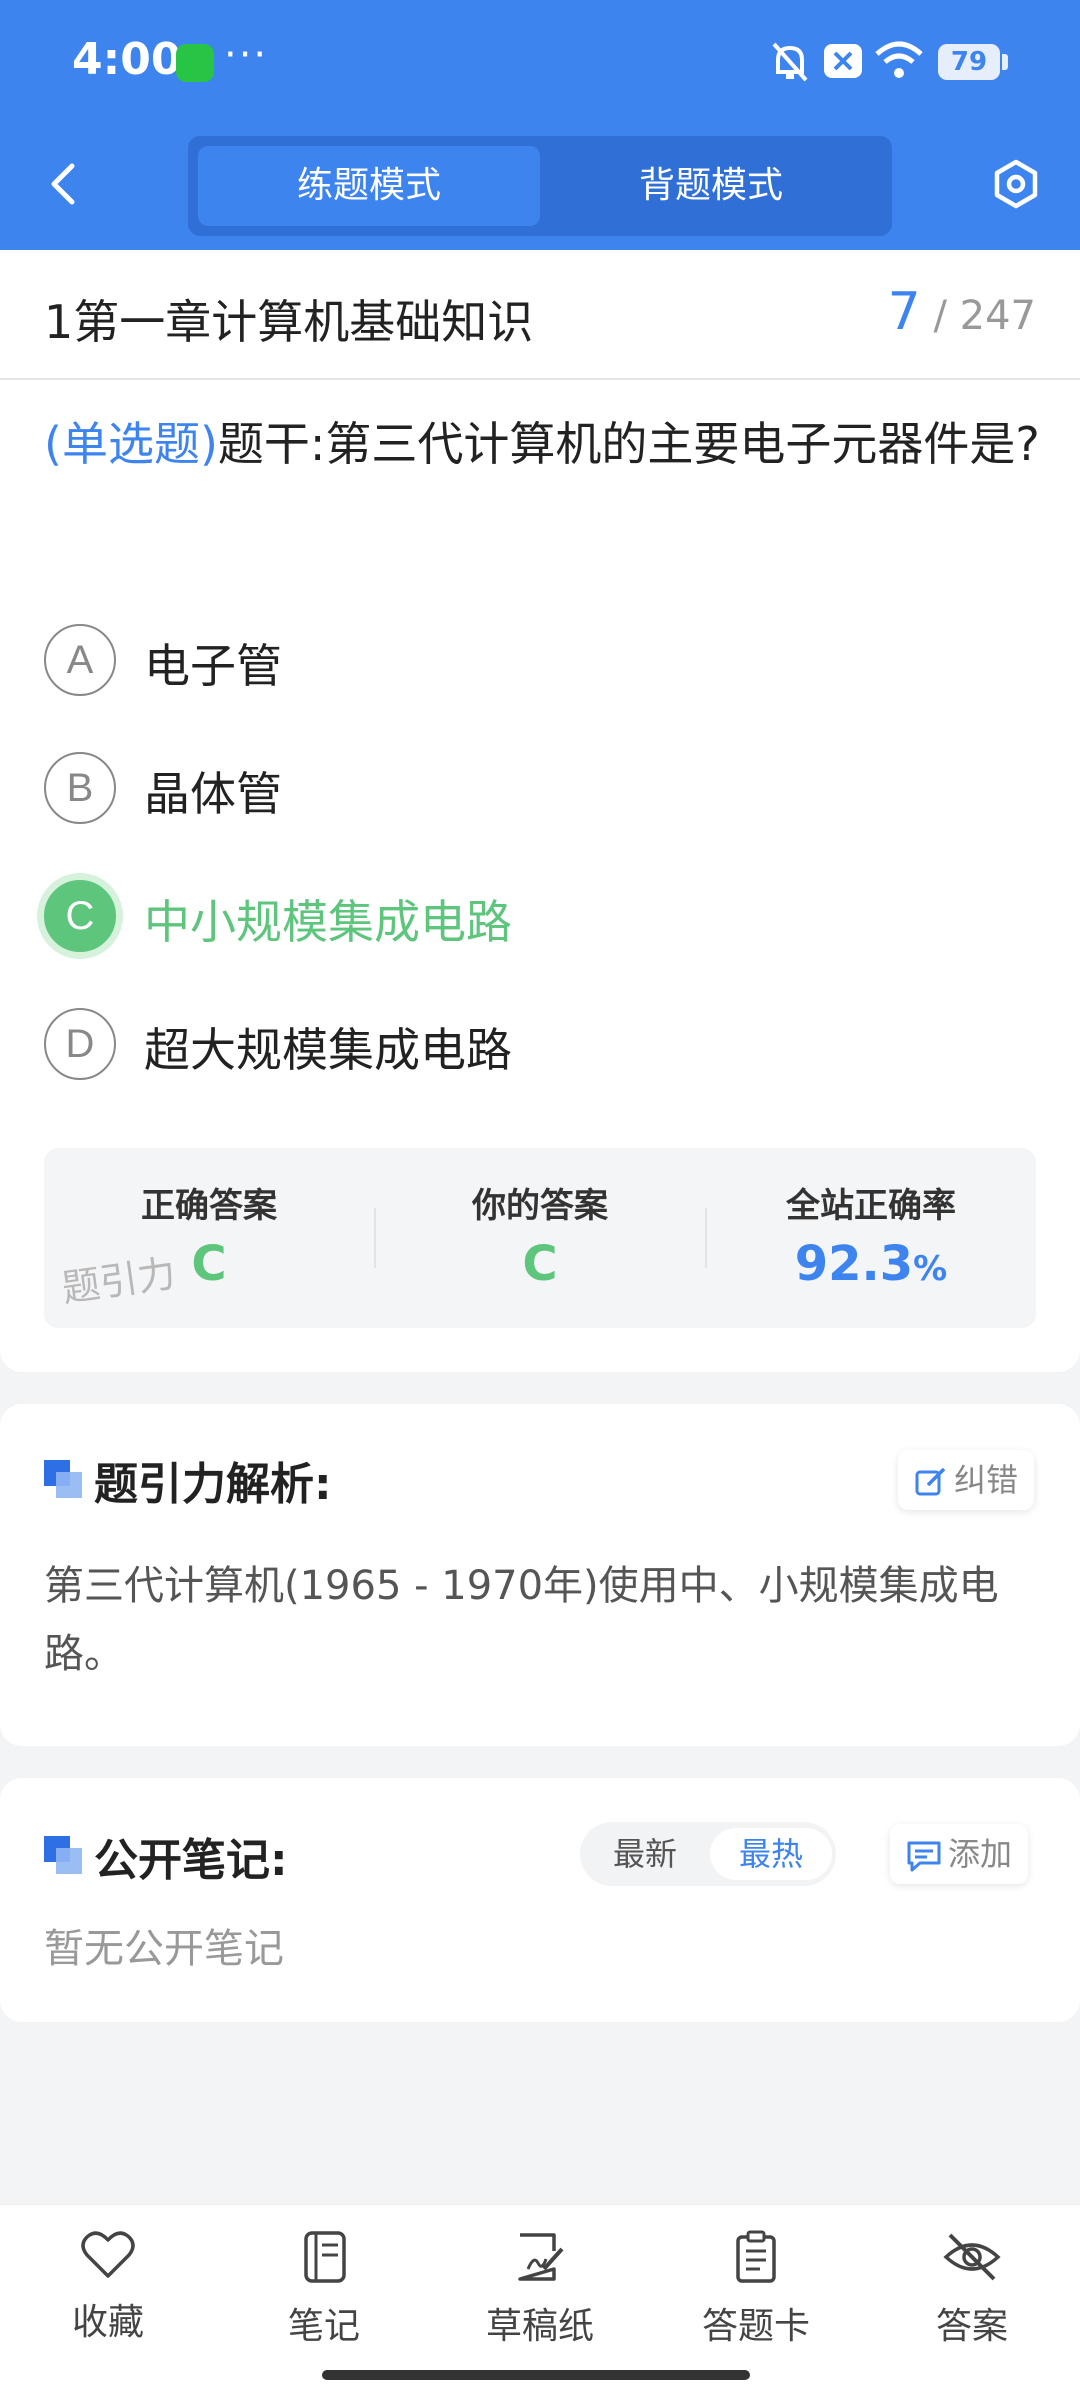 This screenshot has height=2400, width=1080. What do you see at coordinates (108, 2294) in the screenshot?
I see `nav-favorite: 收藏` at bounding box center [108, 2294].